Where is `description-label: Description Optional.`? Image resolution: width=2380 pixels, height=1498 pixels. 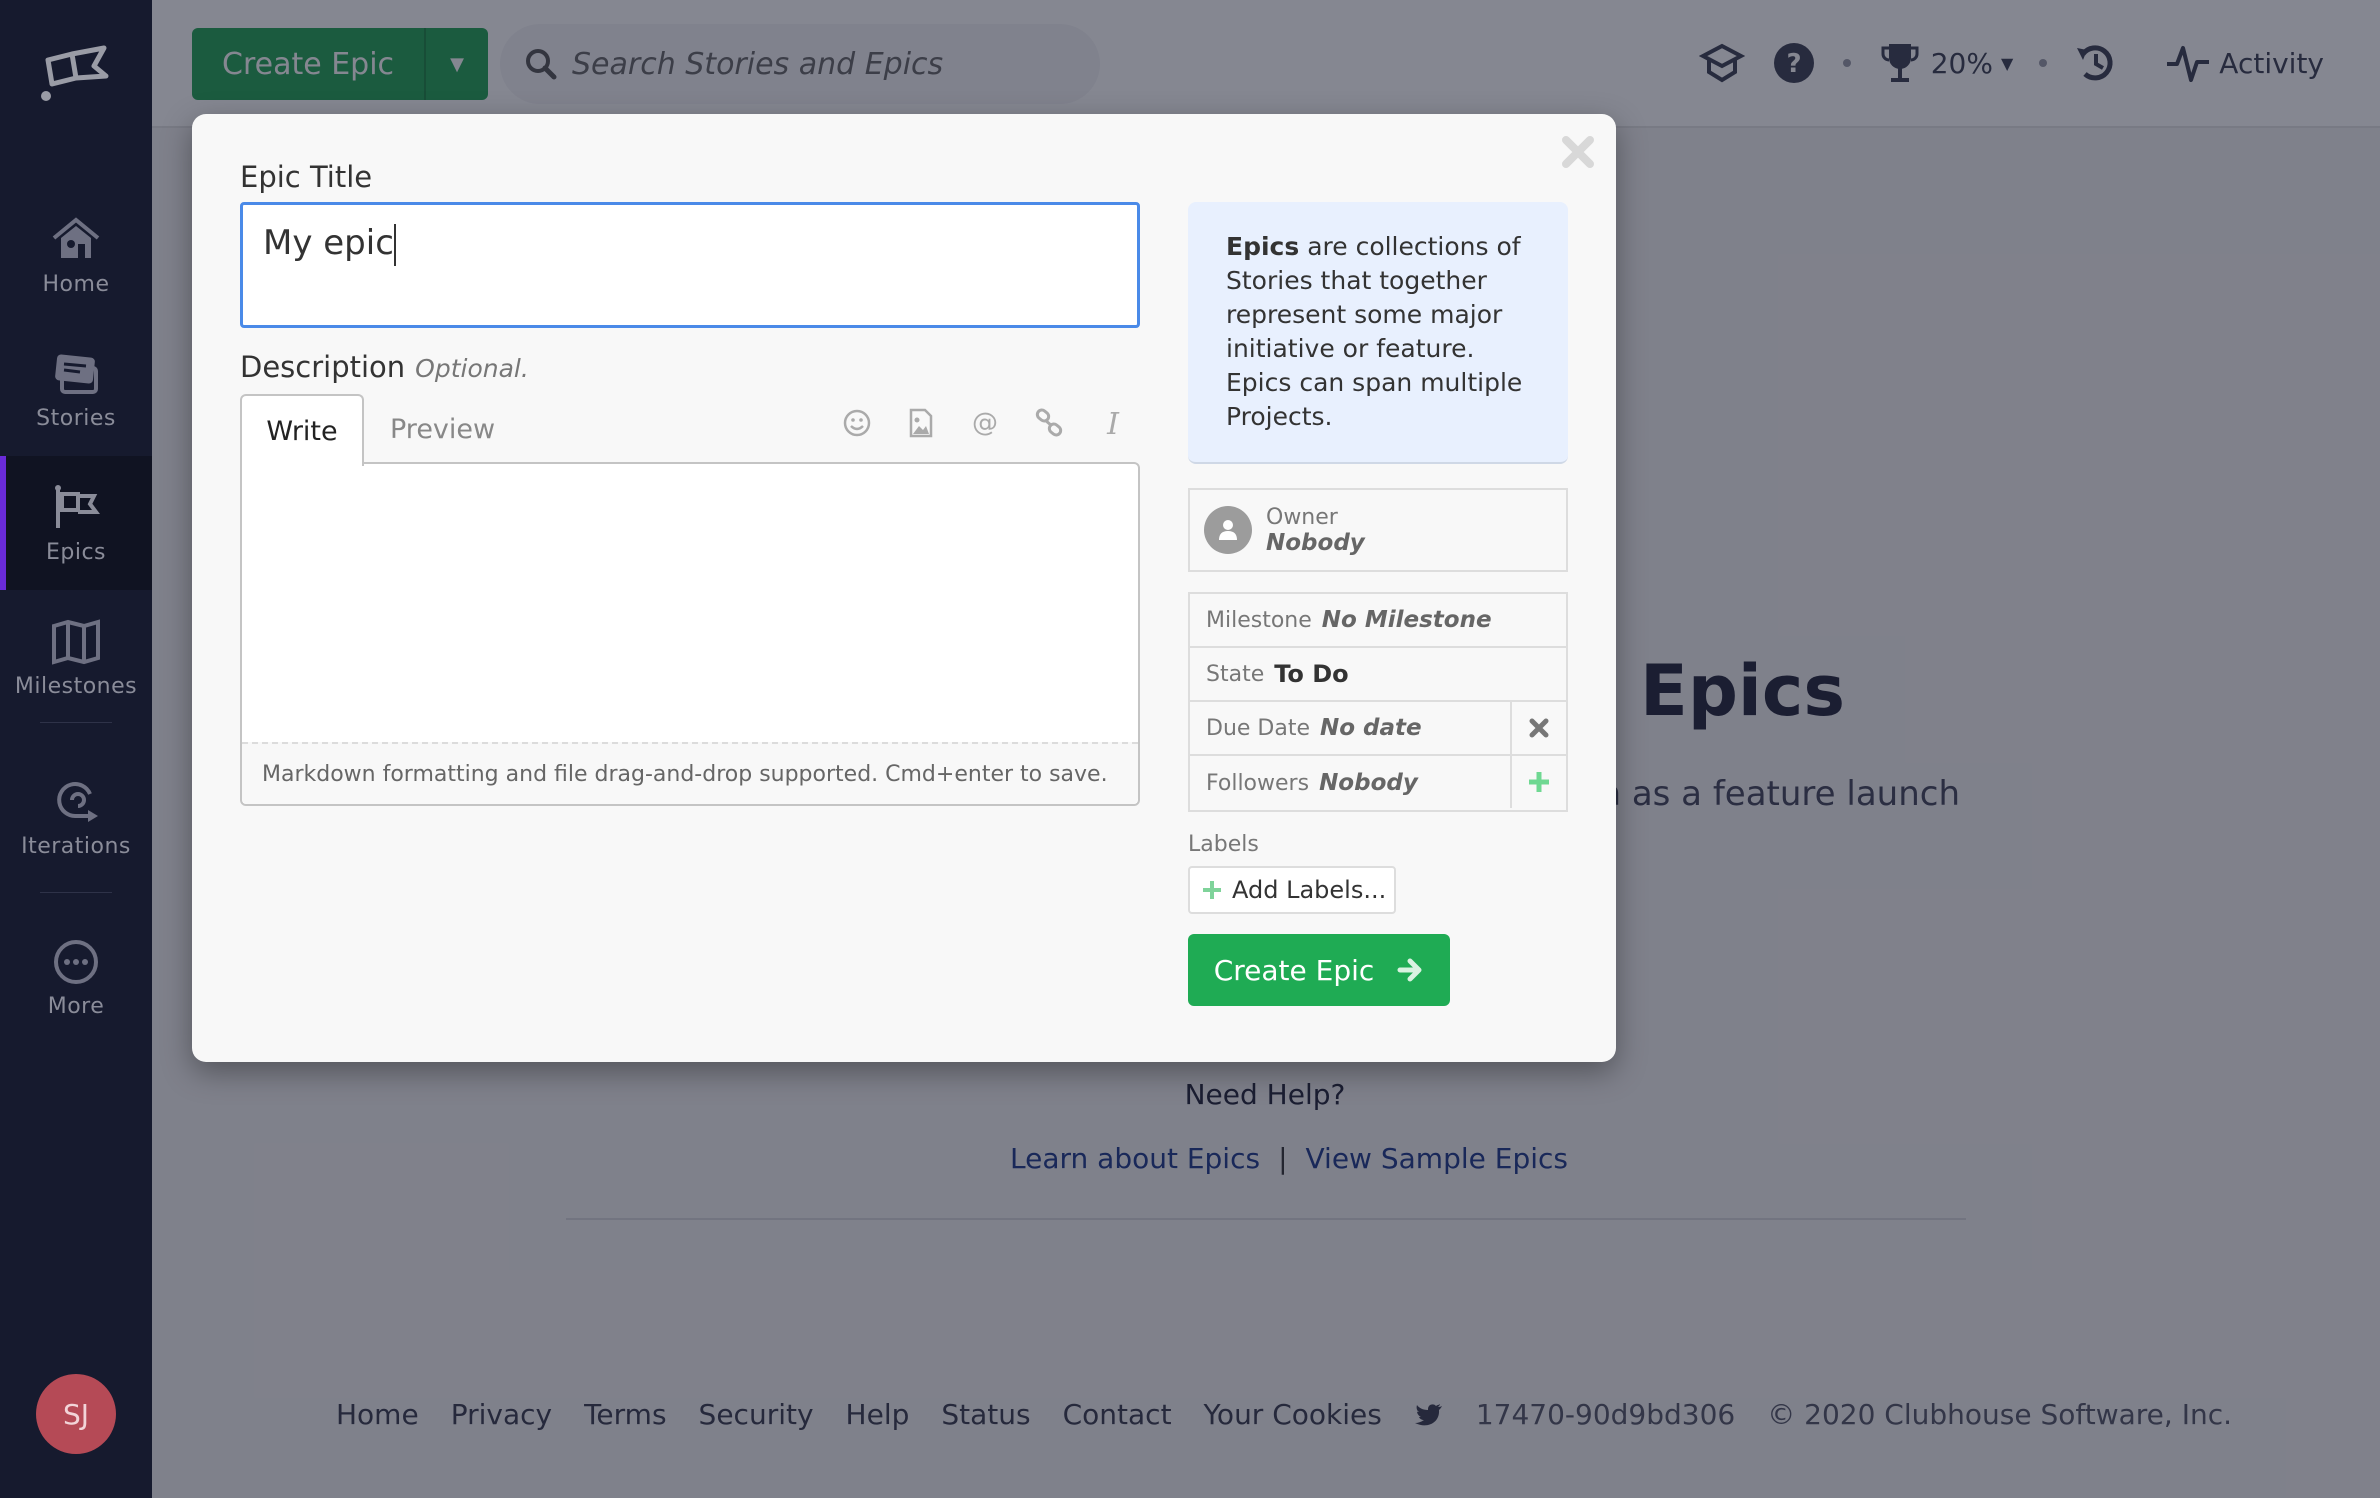 description-label: Description Optional. is located at coordinates (384, 367).